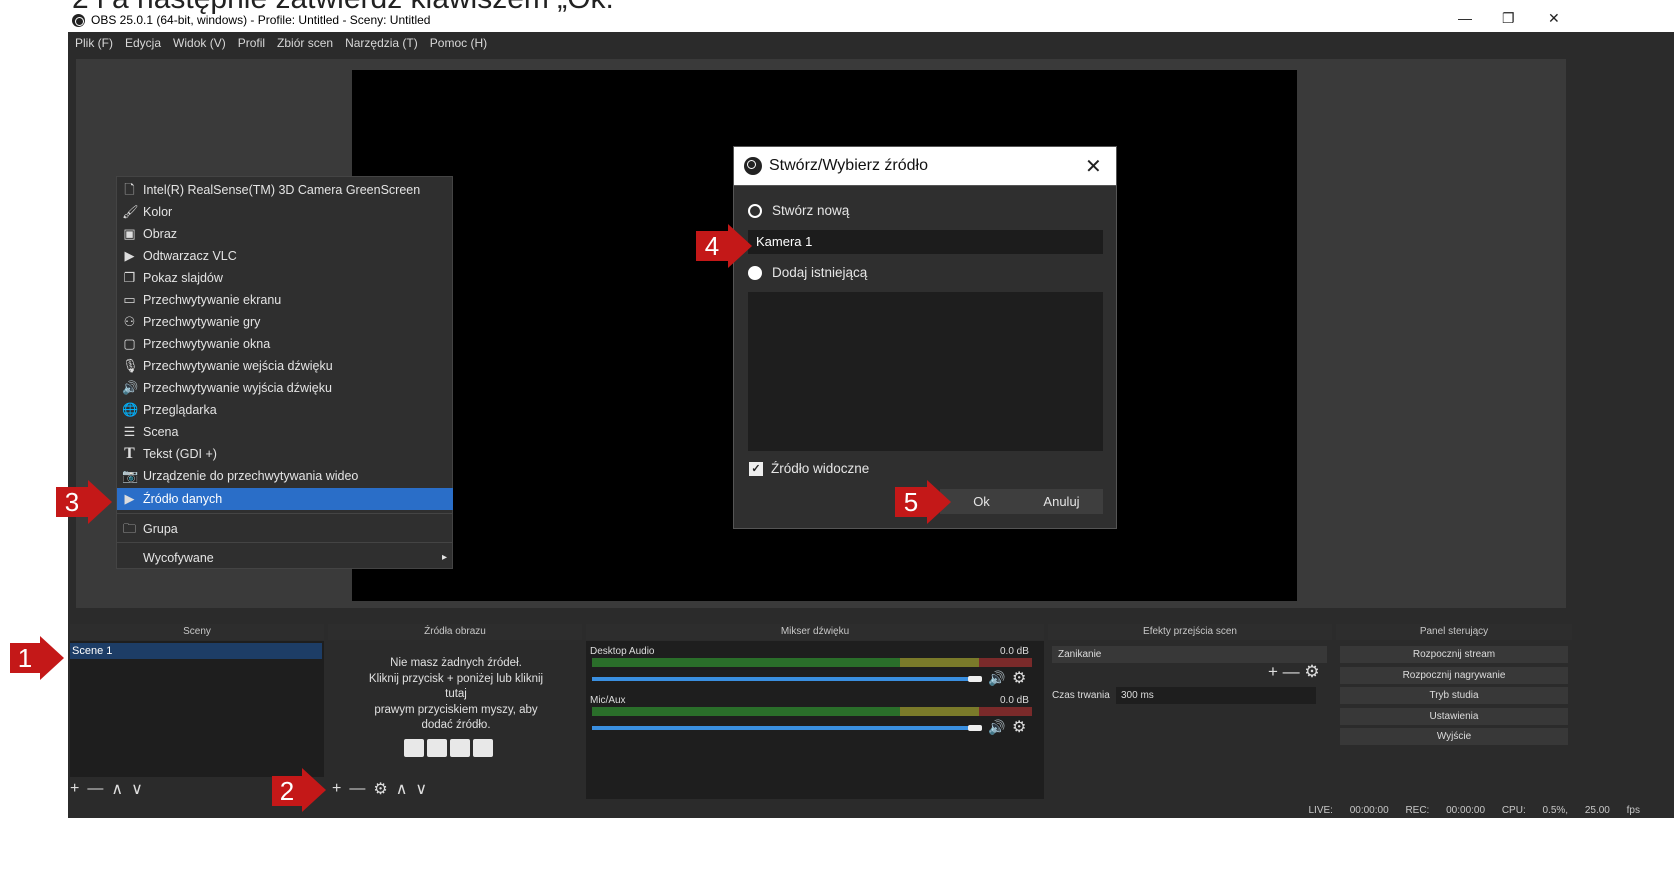  I want to click on menu-narzedzia: Narzędzia (T), so click(381, 43).